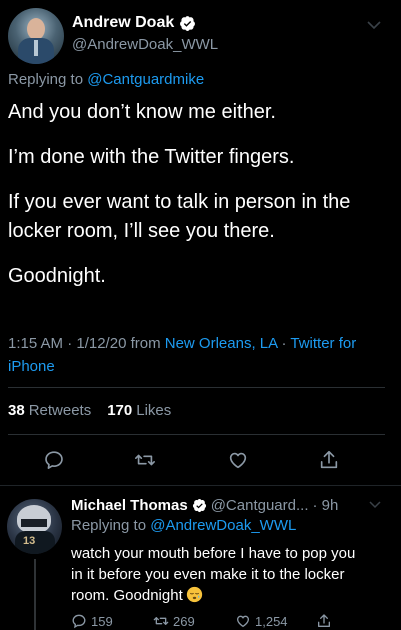 The height and width of the screenshot is (630, 401). What do you see at coordinates (36, 48) in the screenshot?
I see `avatar-tie-shape` at bounding box center [36, 48].